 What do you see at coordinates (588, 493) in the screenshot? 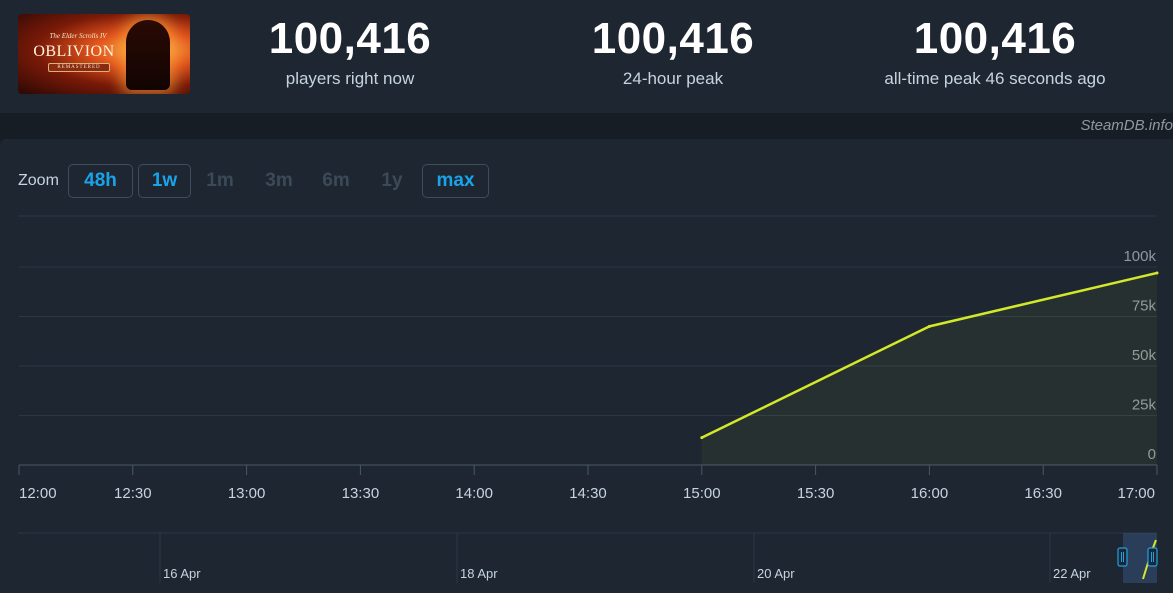
I see `x-tick-label: 14:30` at bounding box center [588, 493].